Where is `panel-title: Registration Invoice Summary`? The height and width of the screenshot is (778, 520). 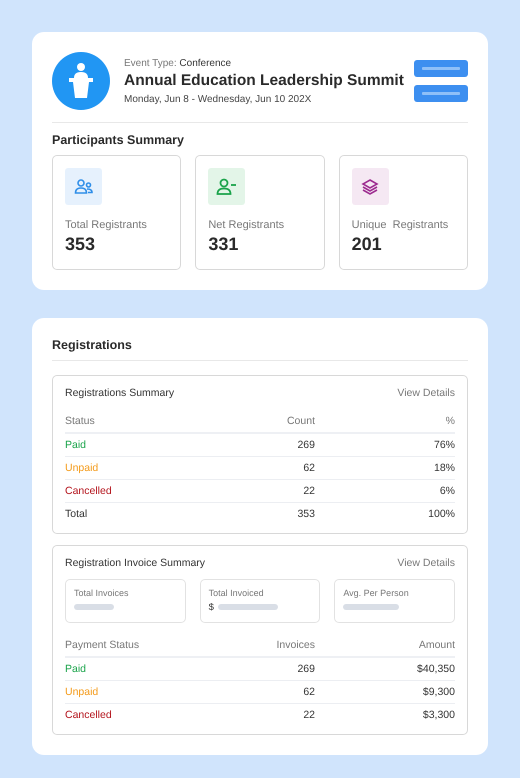
panel-title: Registration Invoice Summary is located at coordinates (135, 563).